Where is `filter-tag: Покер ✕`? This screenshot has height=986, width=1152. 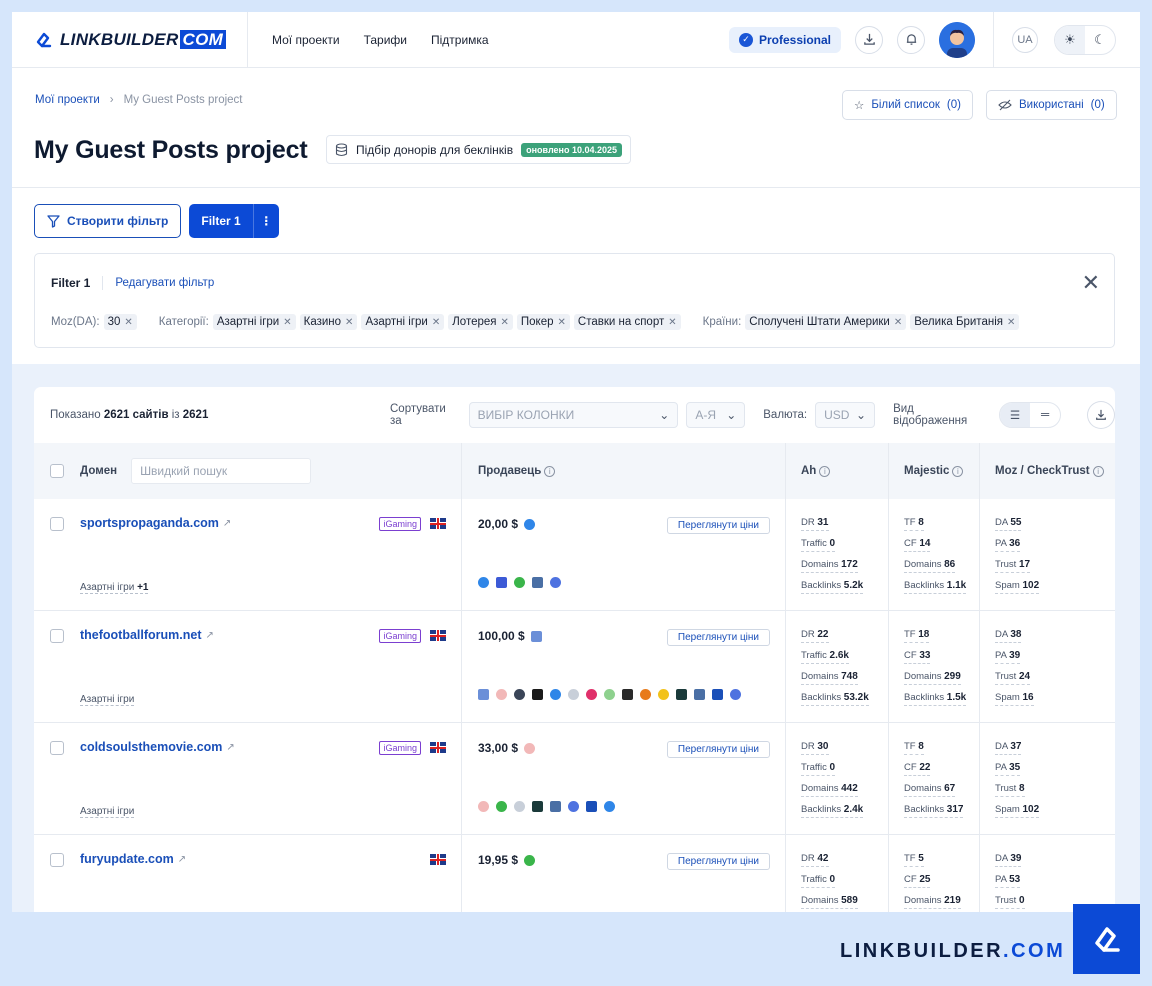
filter-tag: Покер ✕ is located at coordinates (543, 322).